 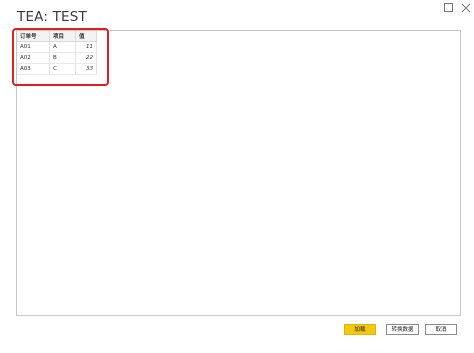 I want to click on transform-data-button: 转换数据, so click(x=402, y=329).